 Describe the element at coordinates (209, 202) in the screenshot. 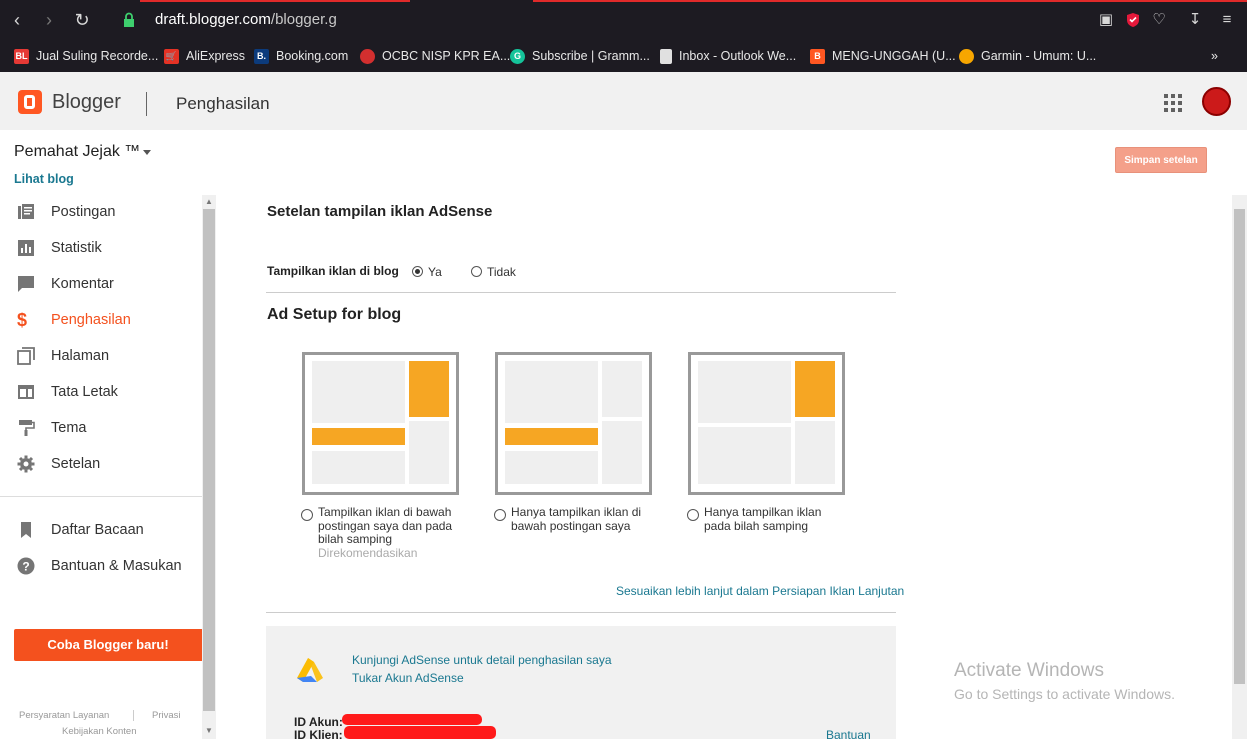

I see `scroll-up-icon: ▲` at that location.